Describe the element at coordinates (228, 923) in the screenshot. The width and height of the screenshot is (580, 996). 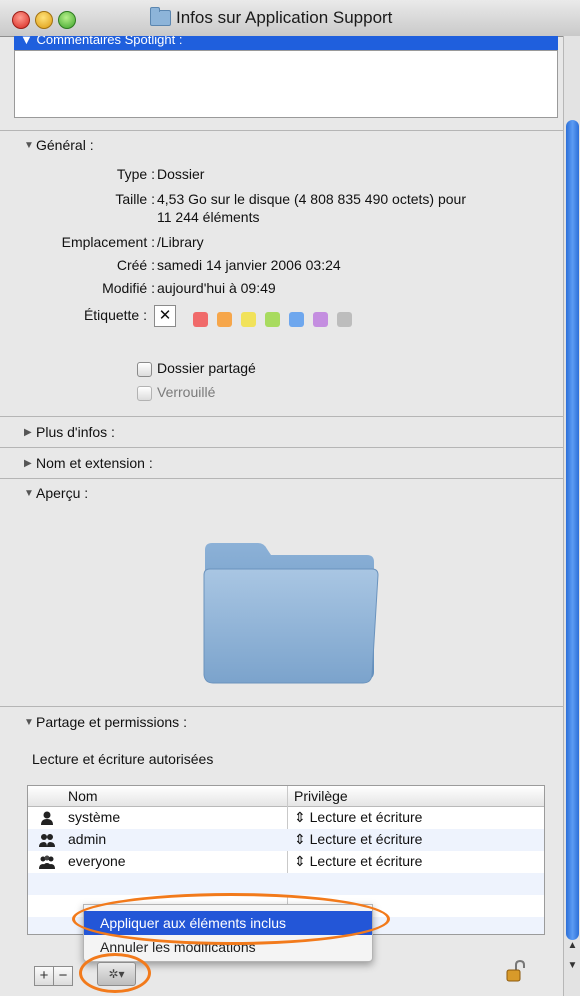
I see `apply-to-enclosed-items-menu-item: Appliquer aux éléments inclus` at that location.